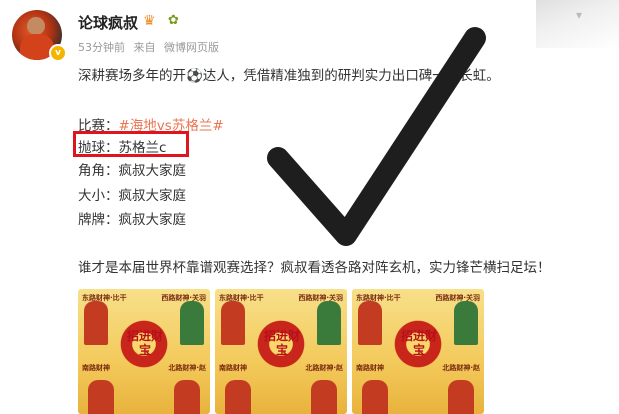  What do you see at coordinates (152, 220) in the screenshot?
I see `card-value: 疯叔大家庭` at bounding box center [152, 220].